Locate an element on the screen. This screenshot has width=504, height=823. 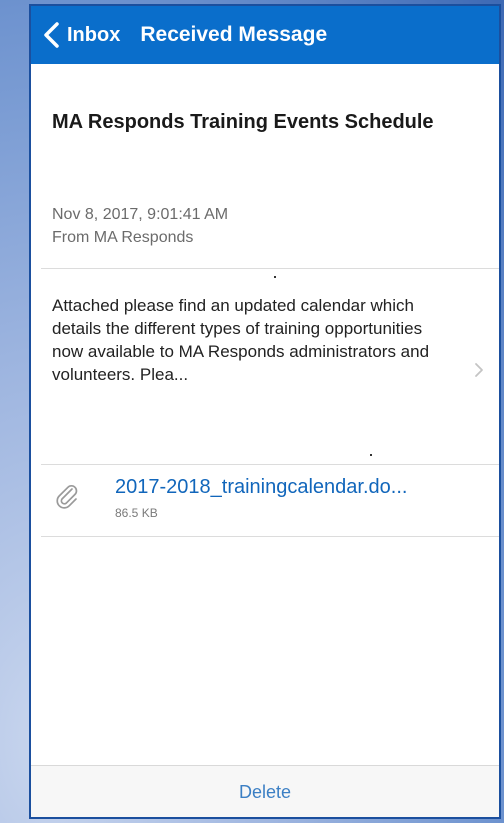
chevron-right-icon is located at coordinates (479, 370).